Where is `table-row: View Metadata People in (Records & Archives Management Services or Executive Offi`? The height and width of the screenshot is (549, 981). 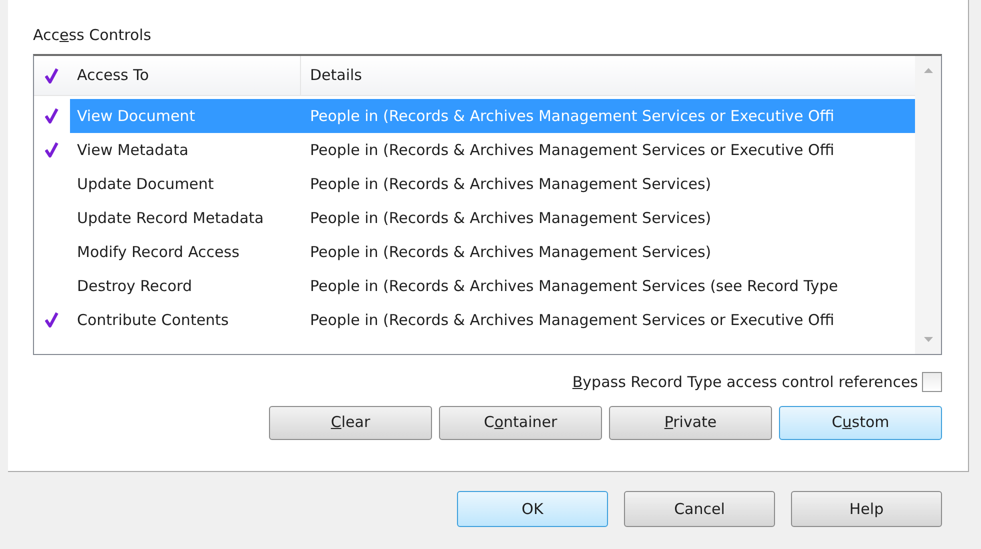 table-row: View Metadata People in (Records & Archives Management Services or Executive Offi is located at coordinates (492, 150).